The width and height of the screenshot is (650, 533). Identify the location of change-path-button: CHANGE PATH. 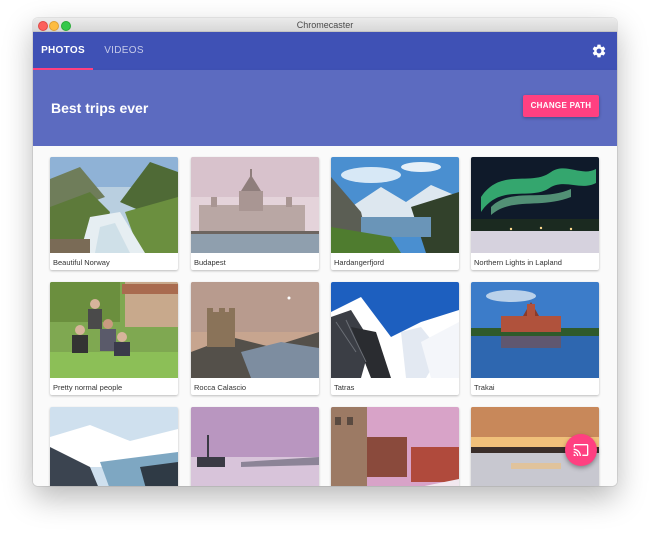
(561, 106).